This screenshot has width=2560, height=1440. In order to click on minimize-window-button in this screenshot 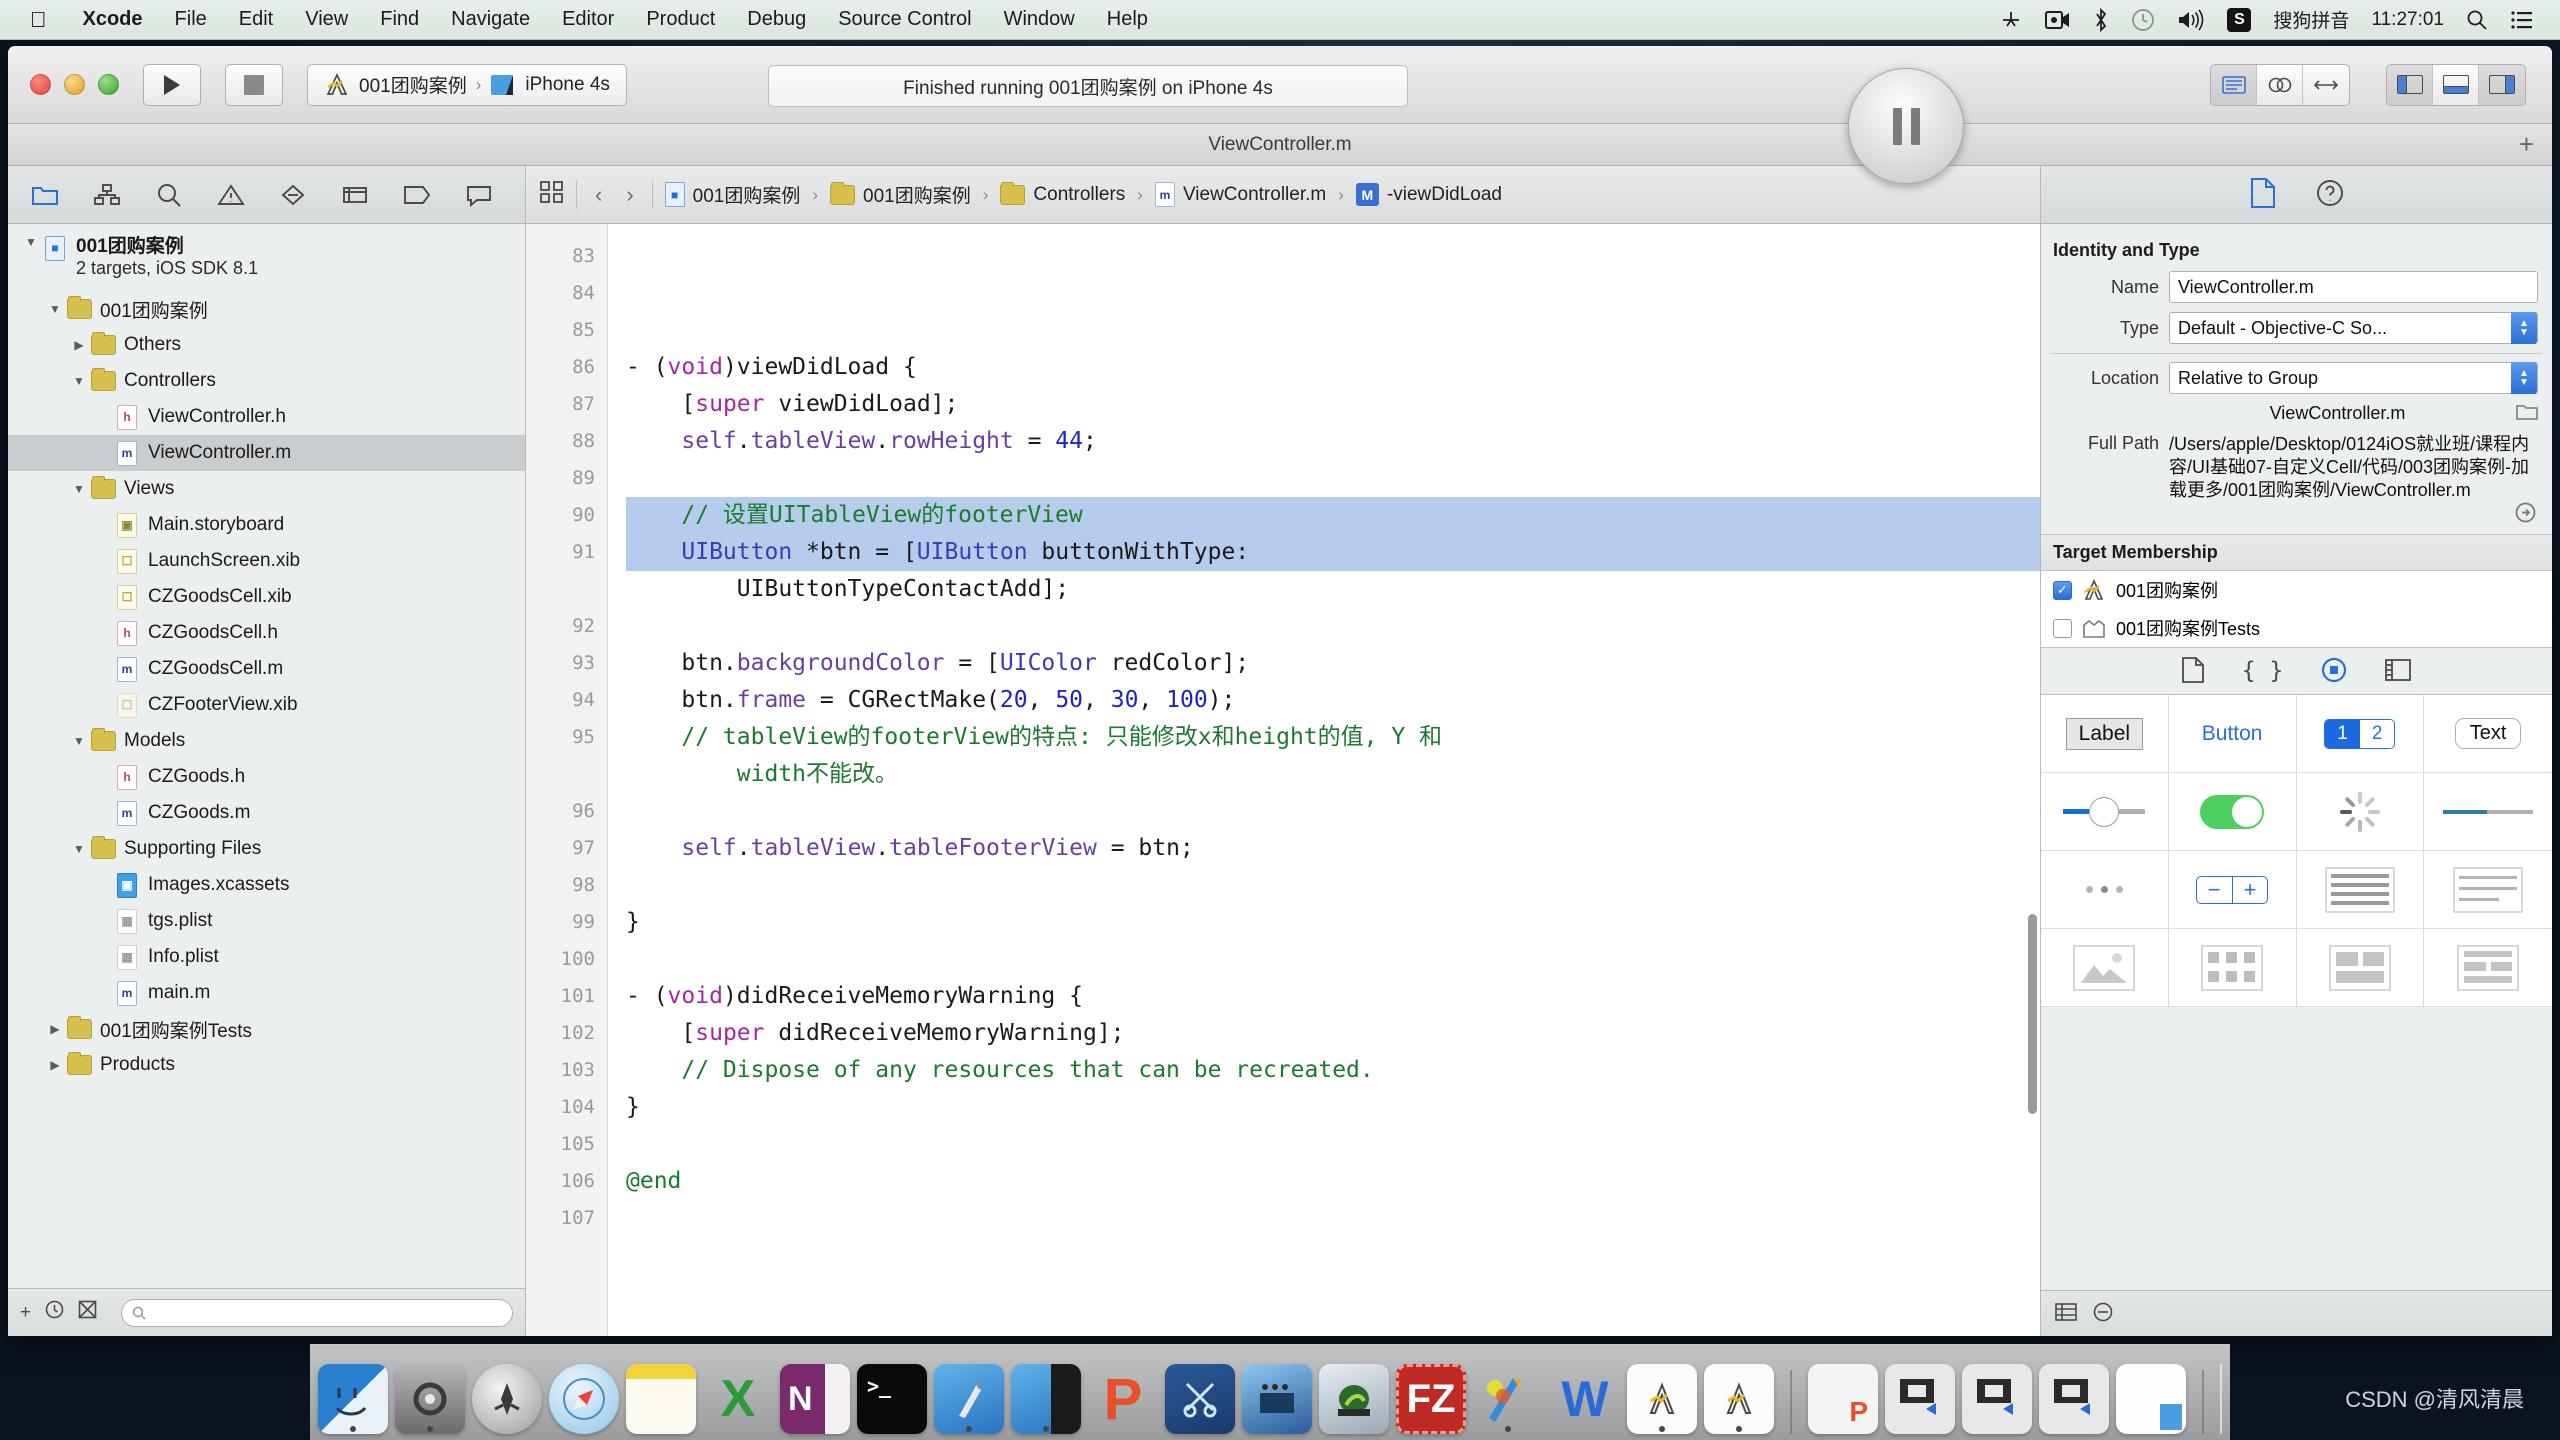, I will do `click(74, 84)`.